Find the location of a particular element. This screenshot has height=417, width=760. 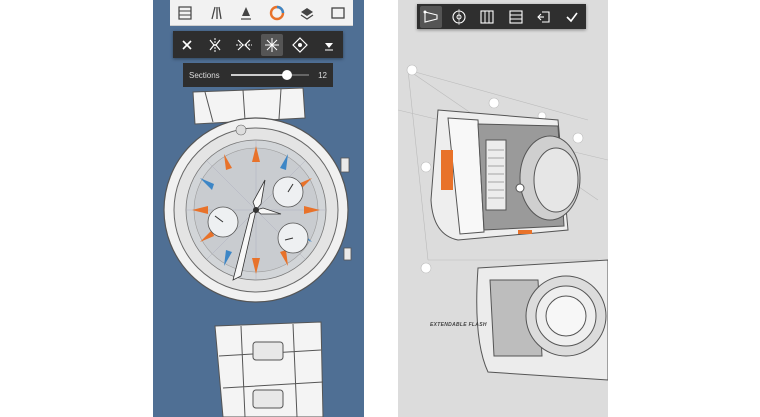

canvas-icon is located at coordinates (338, 13).